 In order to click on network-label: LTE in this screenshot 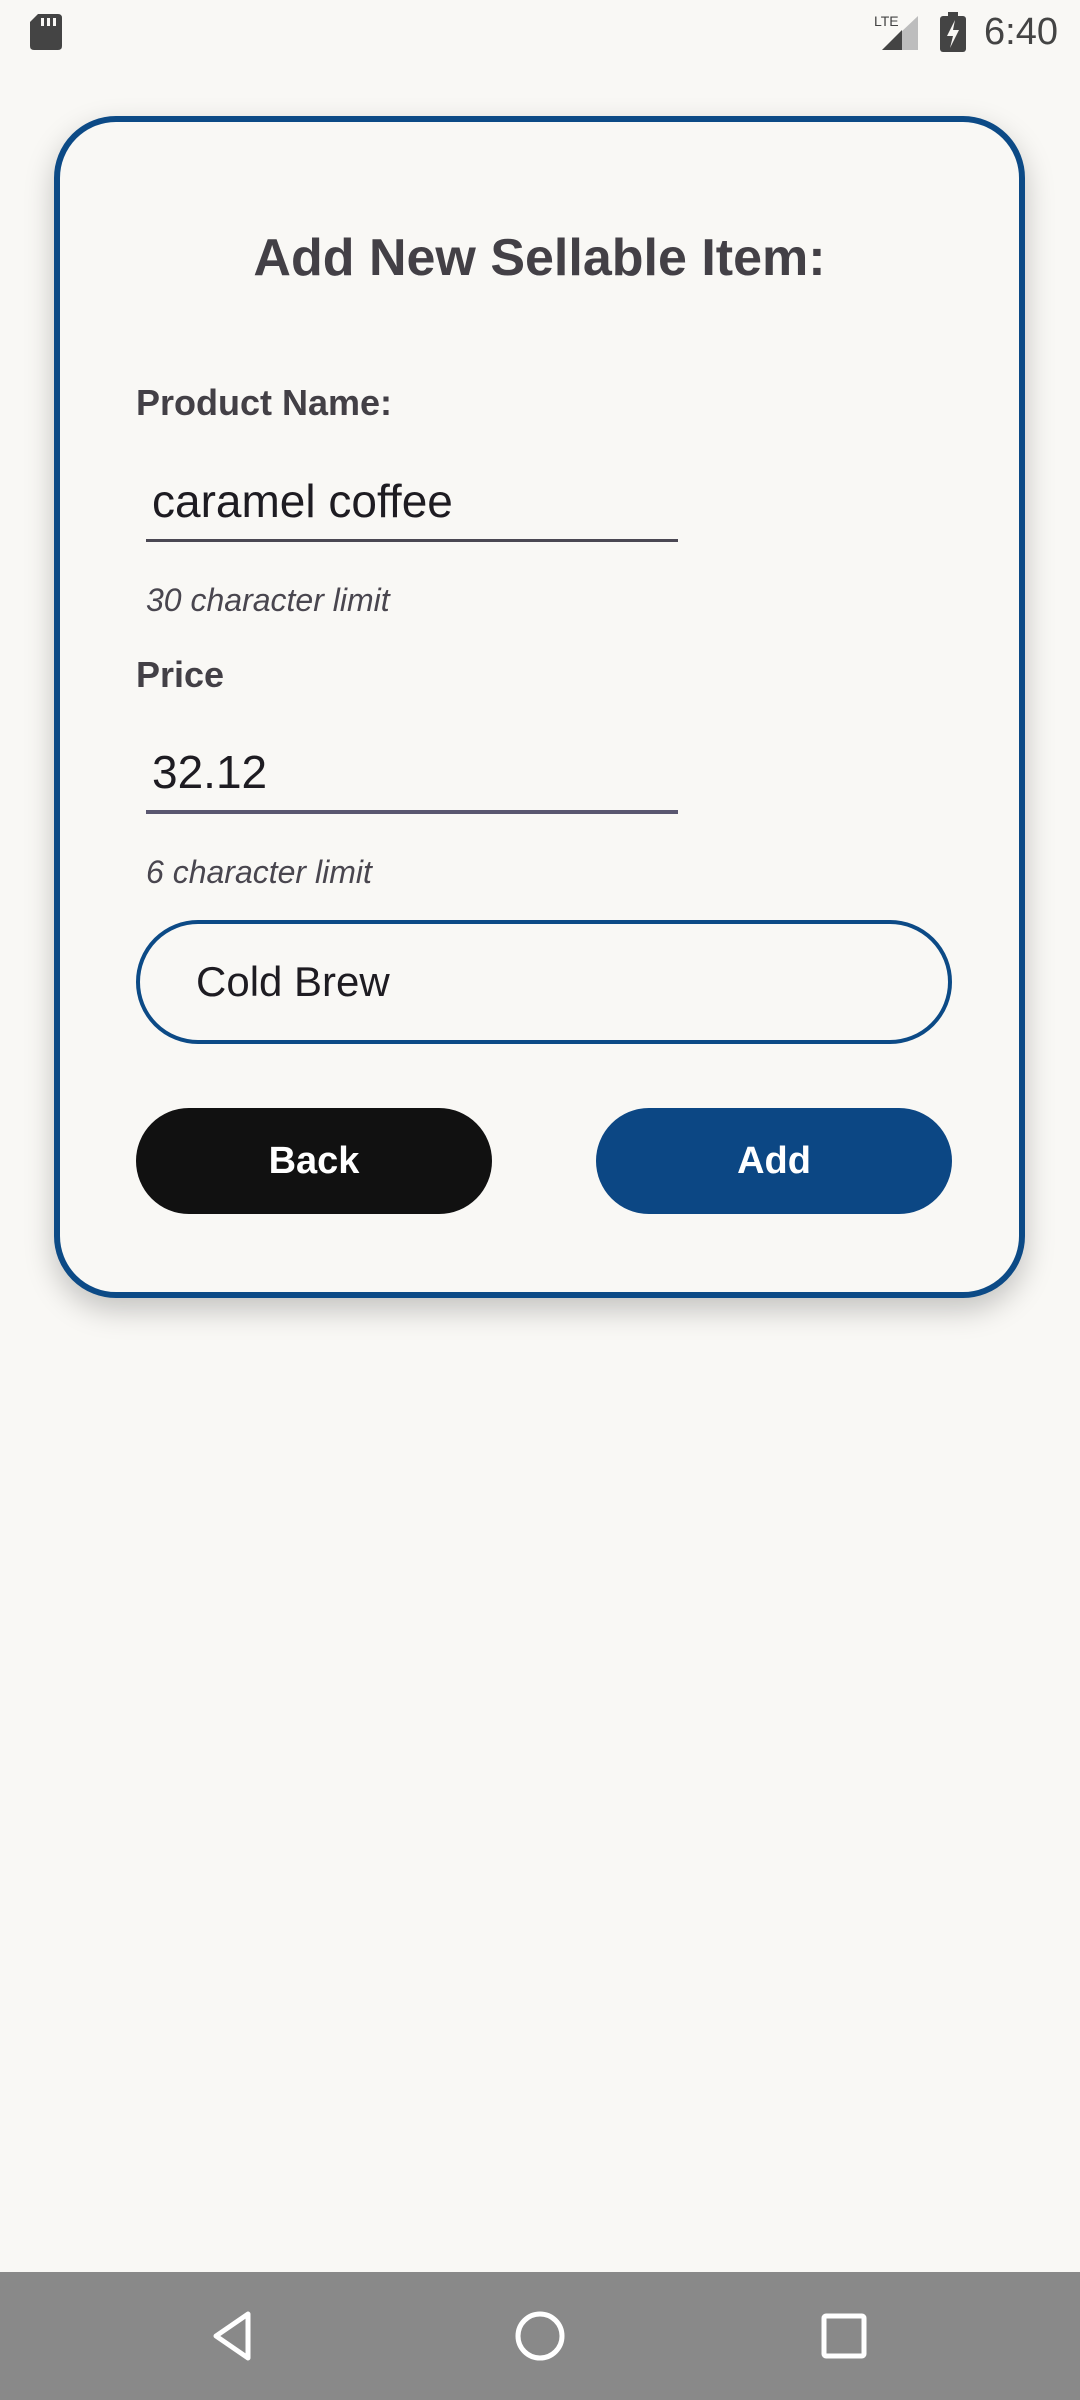, I will do `click(886, 21)`.